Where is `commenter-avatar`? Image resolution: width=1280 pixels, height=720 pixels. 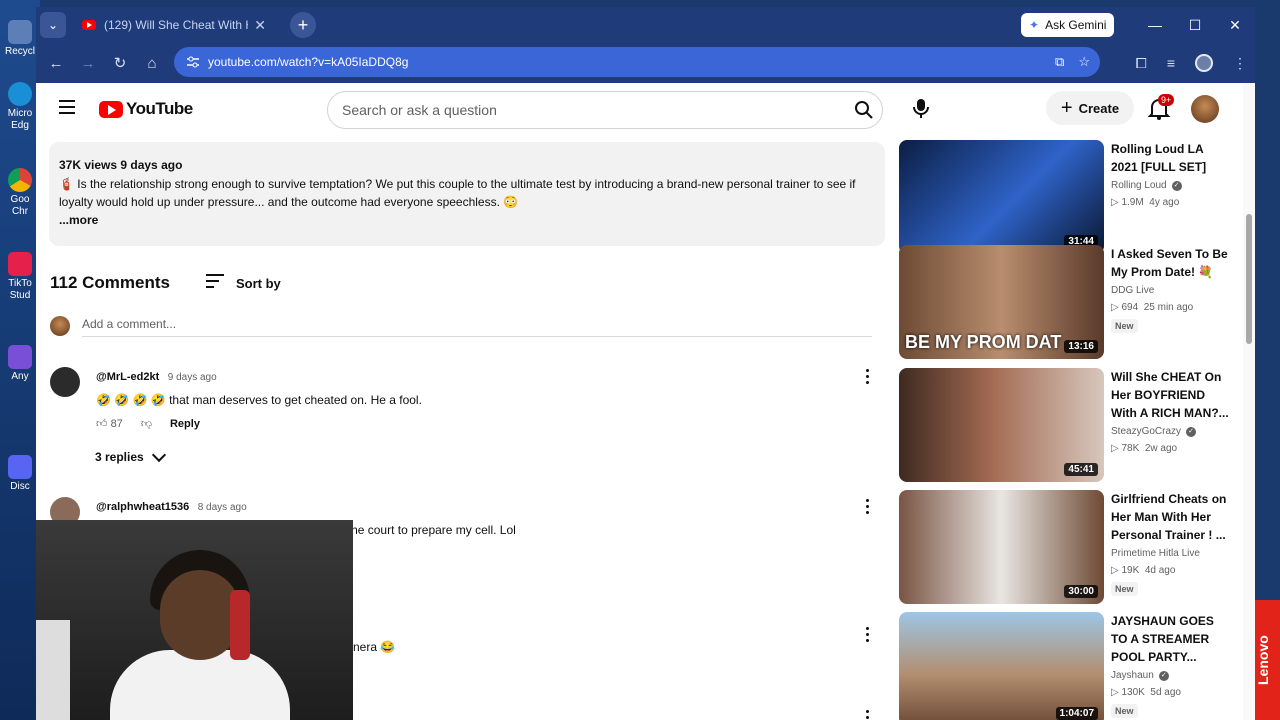
commenter-avatar is located at coordinates (65, 382).